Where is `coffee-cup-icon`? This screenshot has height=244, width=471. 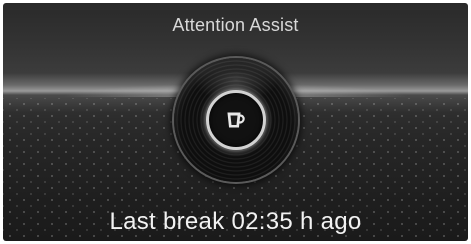 coffee-cup-icon is located at coordinates (236, 120).